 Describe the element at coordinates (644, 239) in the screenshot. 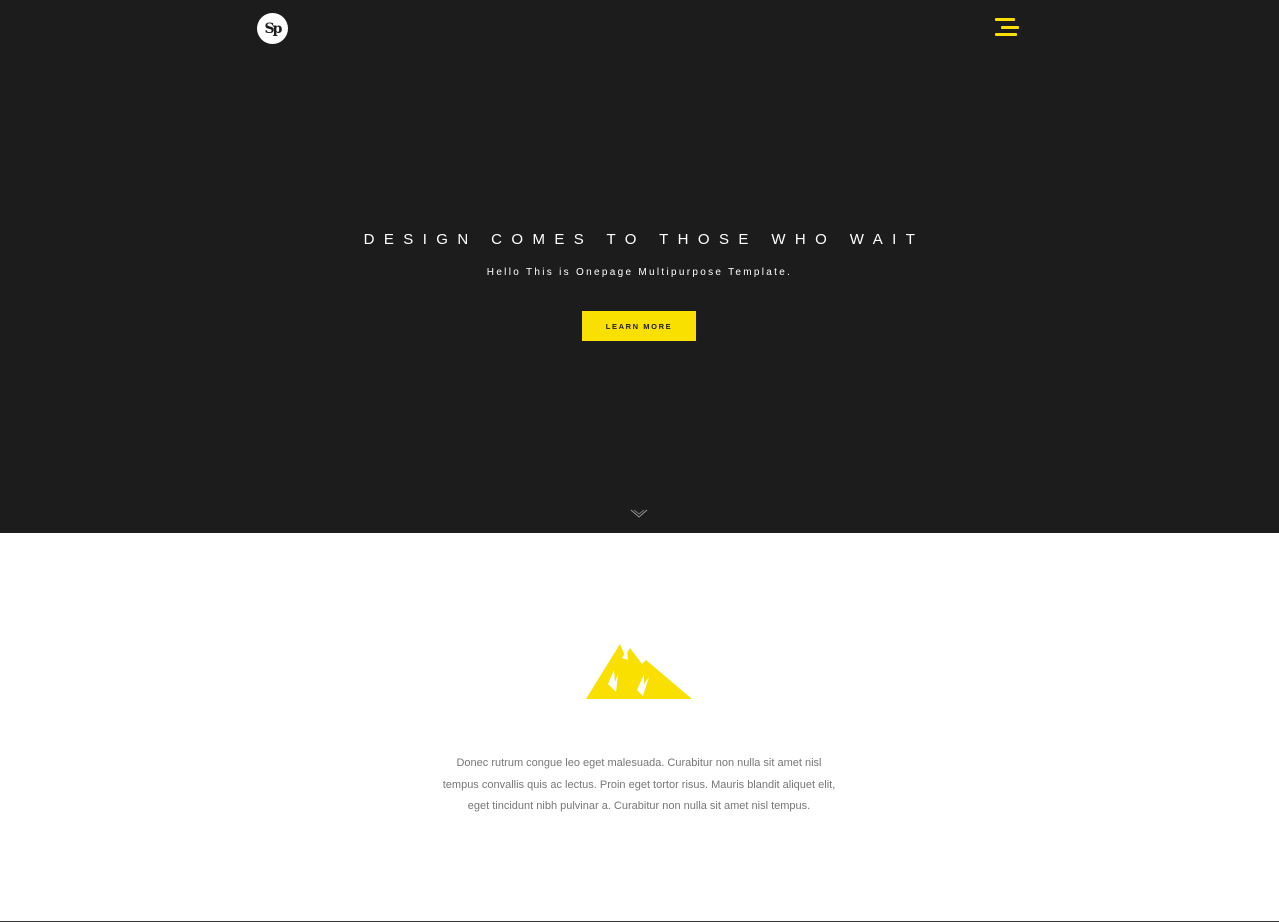

I see `hero-title: DESIGN COMES TO THOSE WHO WAIT` at that location.